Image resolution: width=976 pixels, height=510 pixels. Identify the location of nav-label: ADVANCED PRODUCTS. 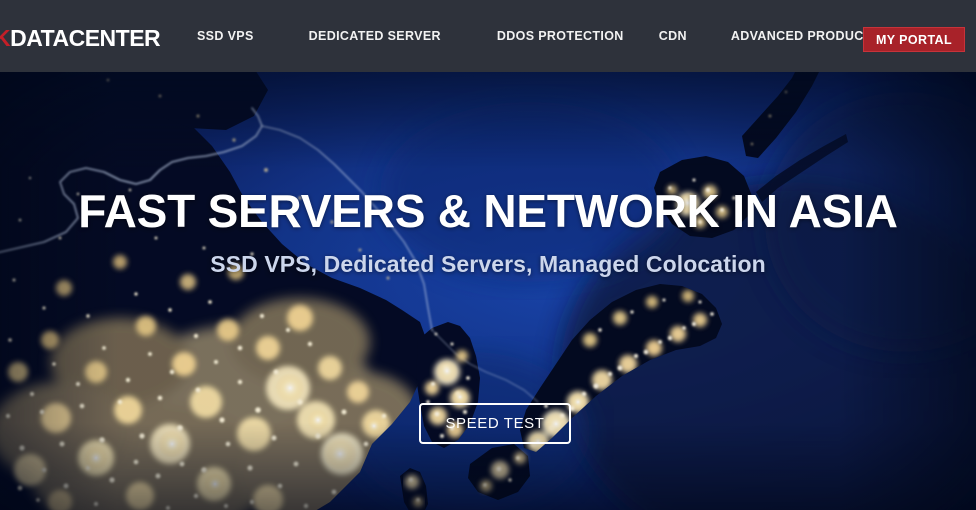
(805, 36).